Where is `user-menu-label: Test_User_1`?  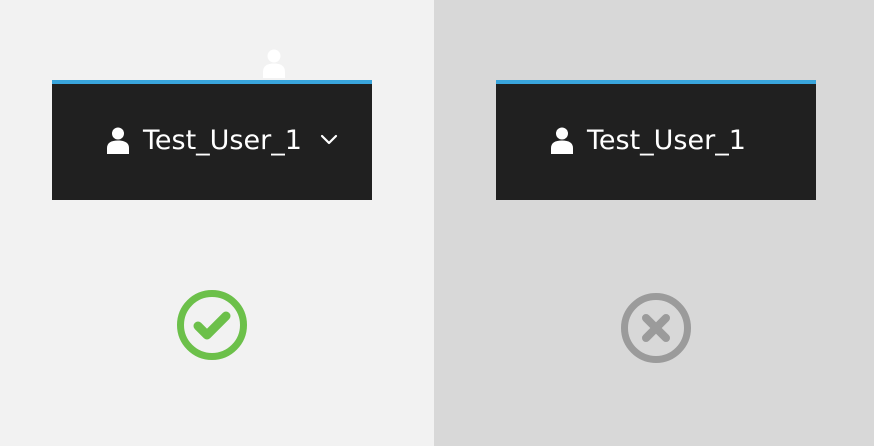
user-menu-label: Test_User_1 is located at coordinates (648, 140).